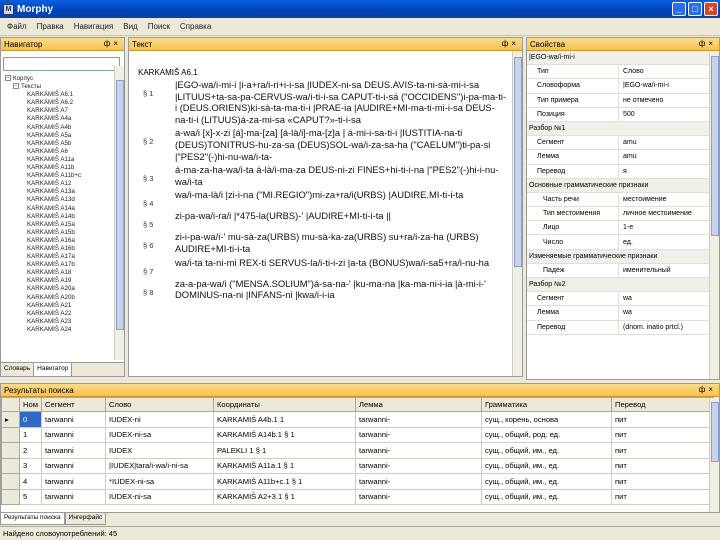 This screenshot has width=720, height=540. I want to click on property-row: Часть речи местоимение, so click(623, 200).